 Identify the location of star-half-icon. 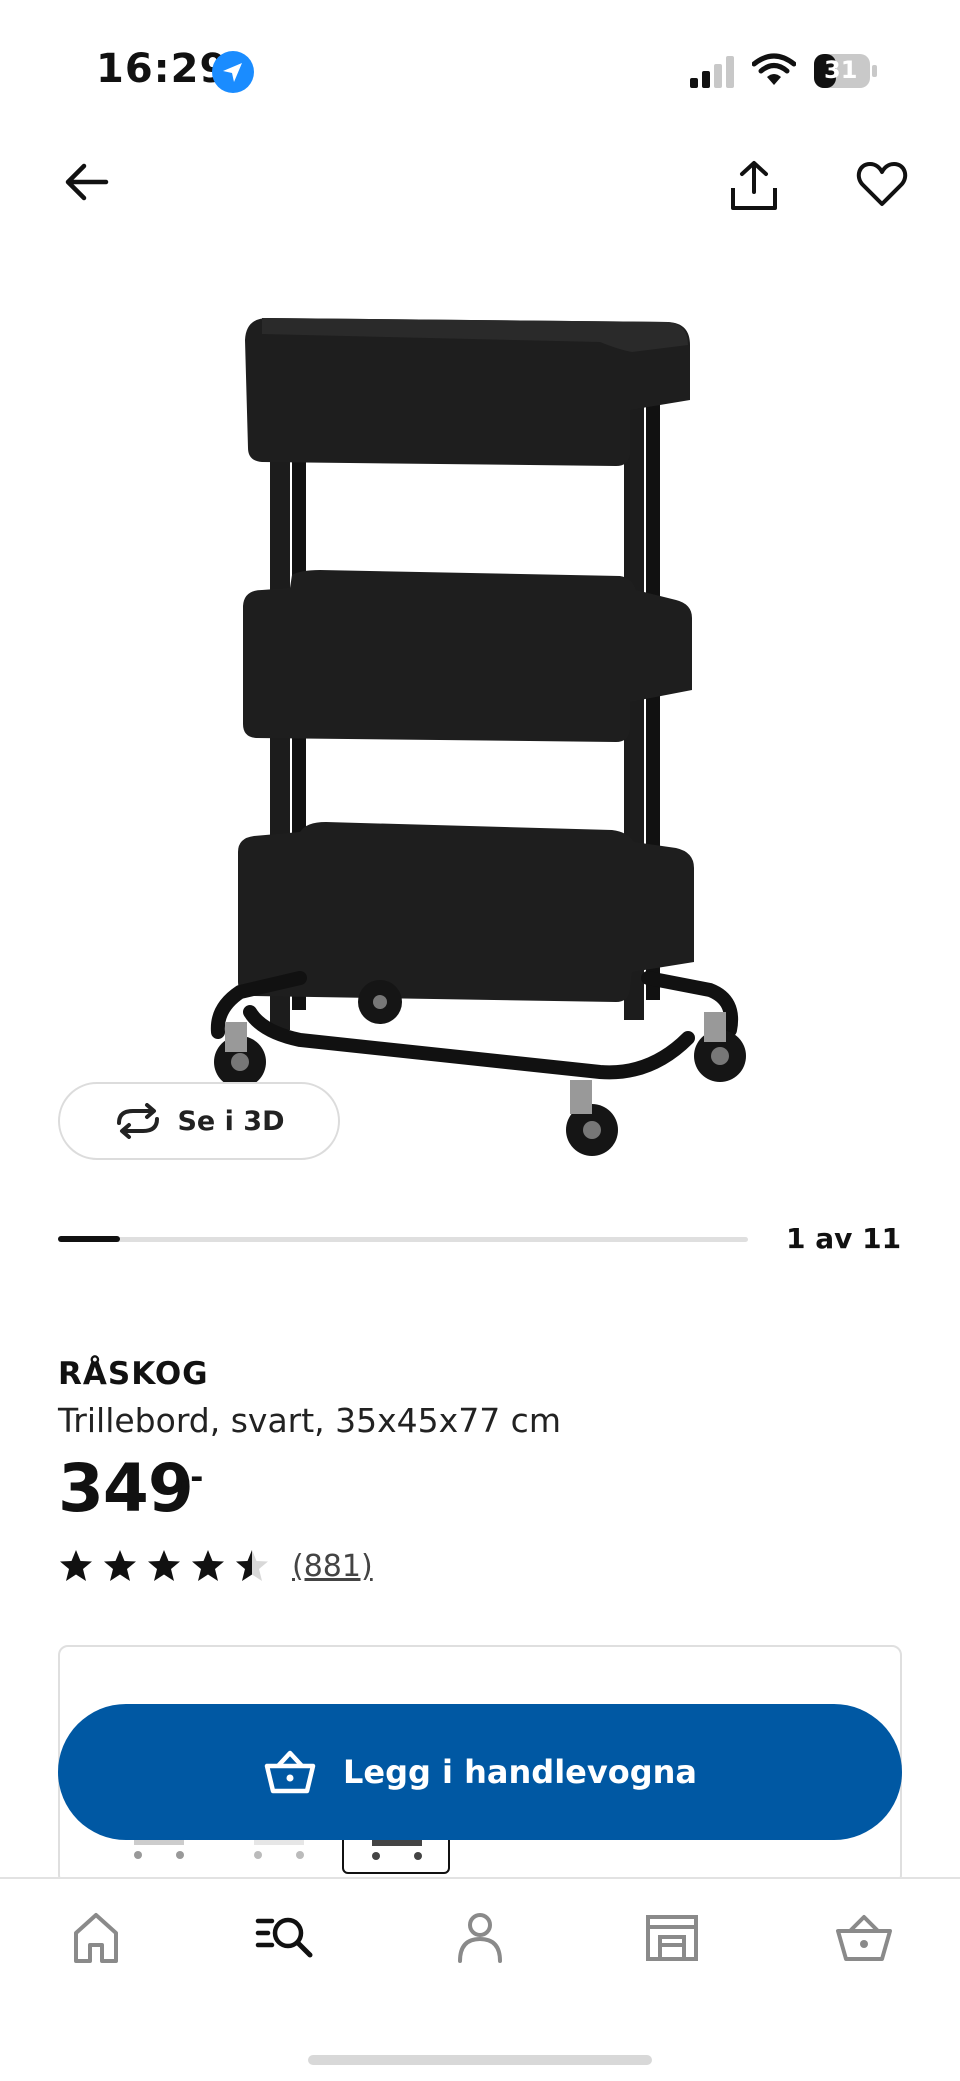
(252, 1565).